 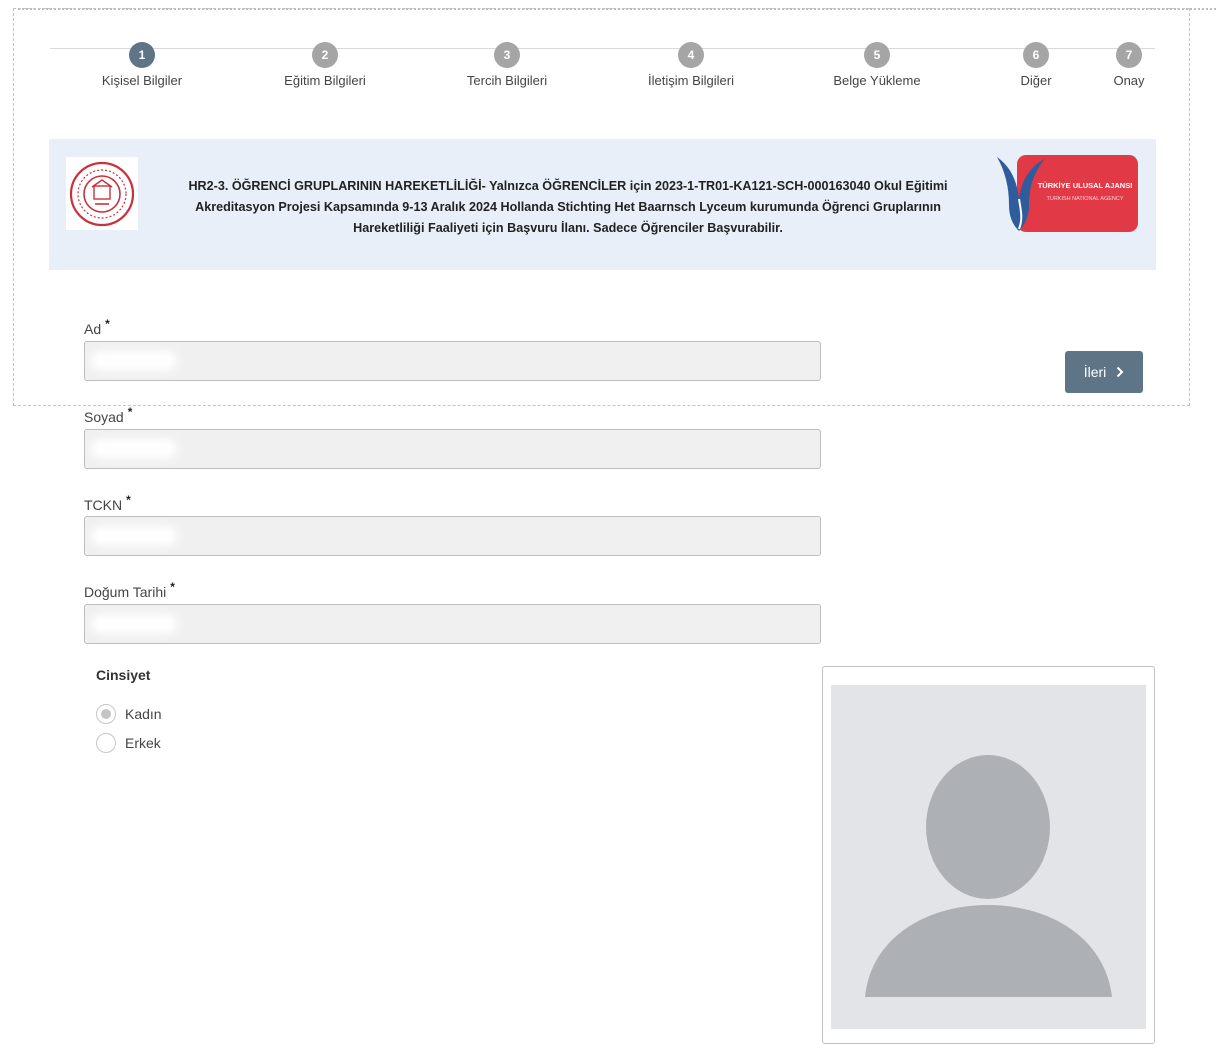 I want to click on gender-option-label: Erkek, so click(x=143, y=743).